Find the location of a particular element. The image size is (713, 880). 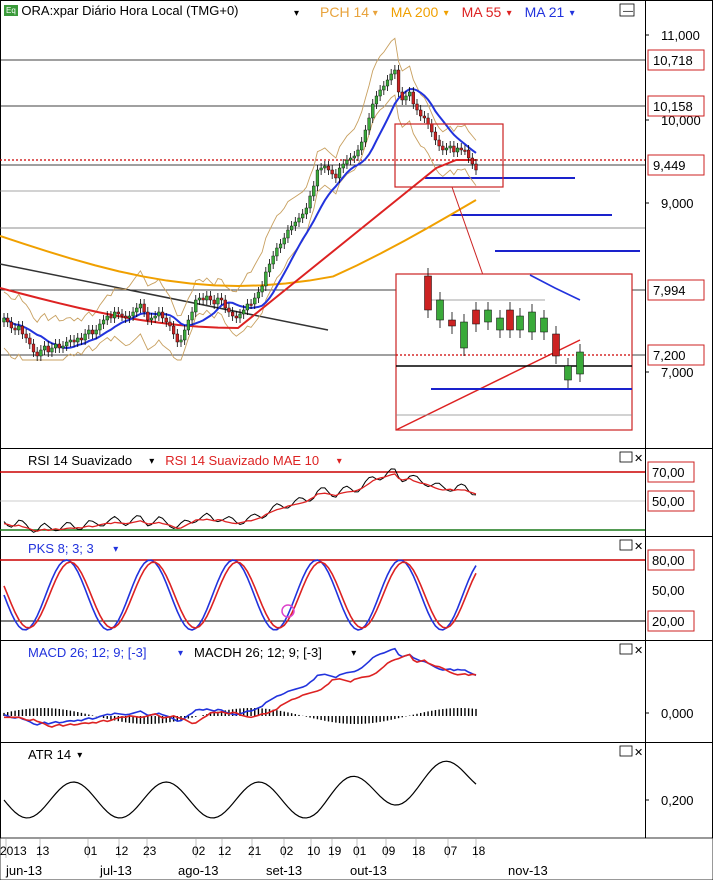

price-tag-label: 10,158 is located at coordinates (673, 106).